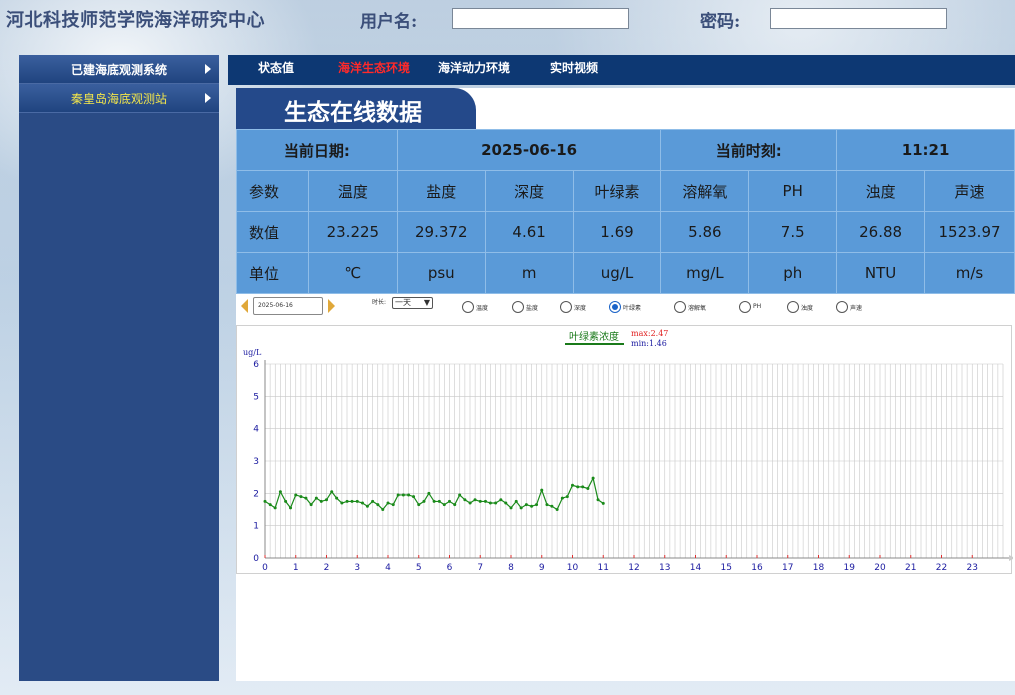 The height and width of the screenshot is (695, 1015). I want to click on param-cell: 温度, so click(352, 191).